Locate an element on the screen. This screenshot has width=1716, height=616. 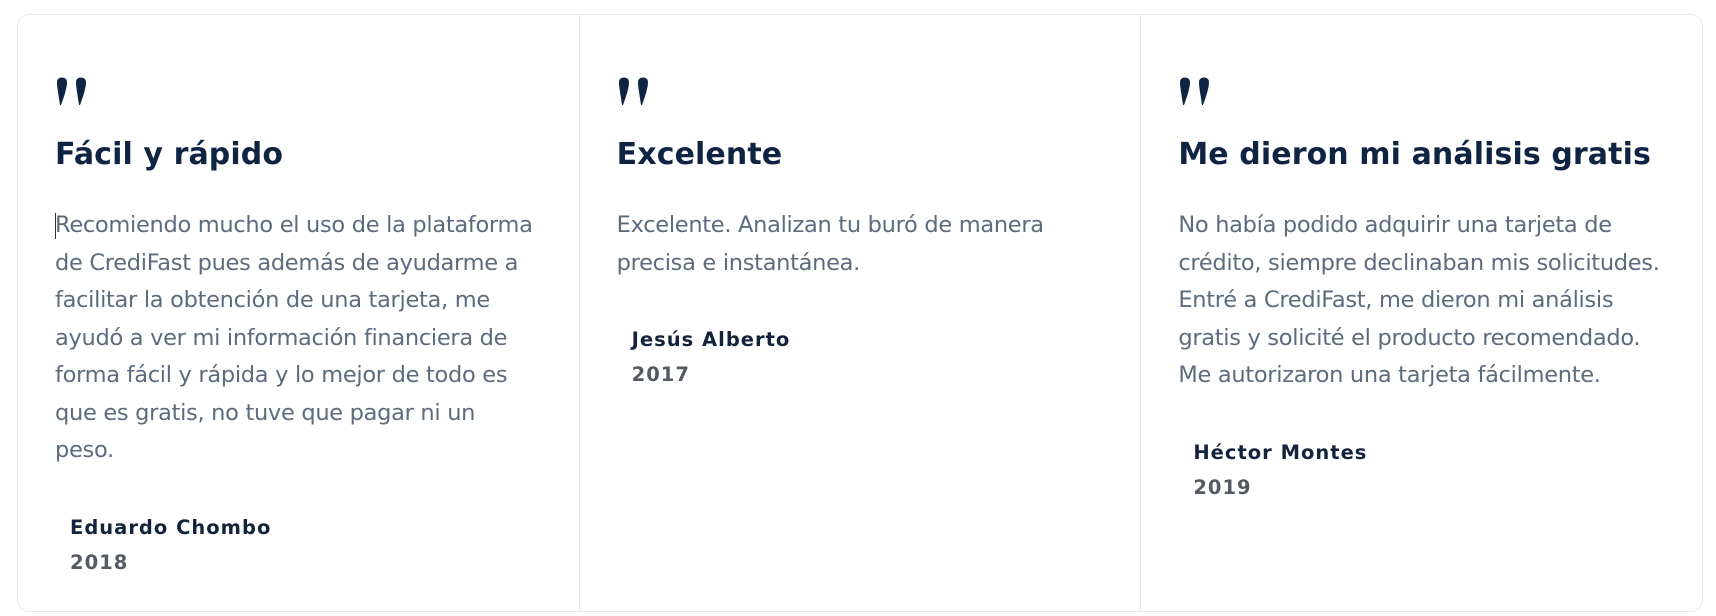
testimonial-title: Fácil y rápido is located at coordinates (169, 154).